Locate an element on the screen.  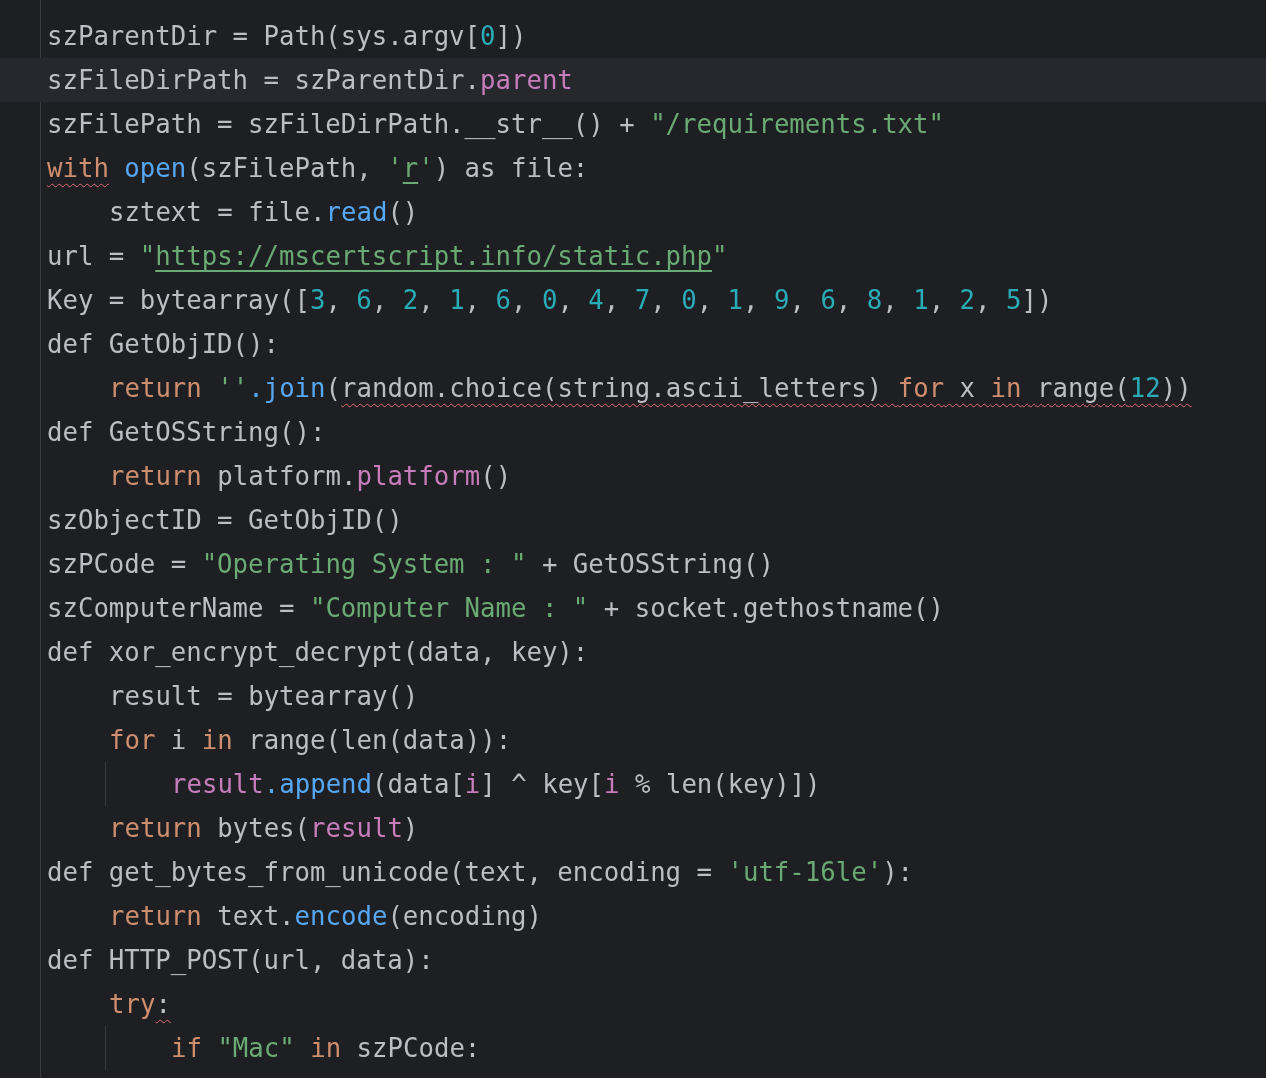
code-line: return ''.join(random.choice(string.ascii_letters) for x in range(12)) is located at coordinates (650, 388).